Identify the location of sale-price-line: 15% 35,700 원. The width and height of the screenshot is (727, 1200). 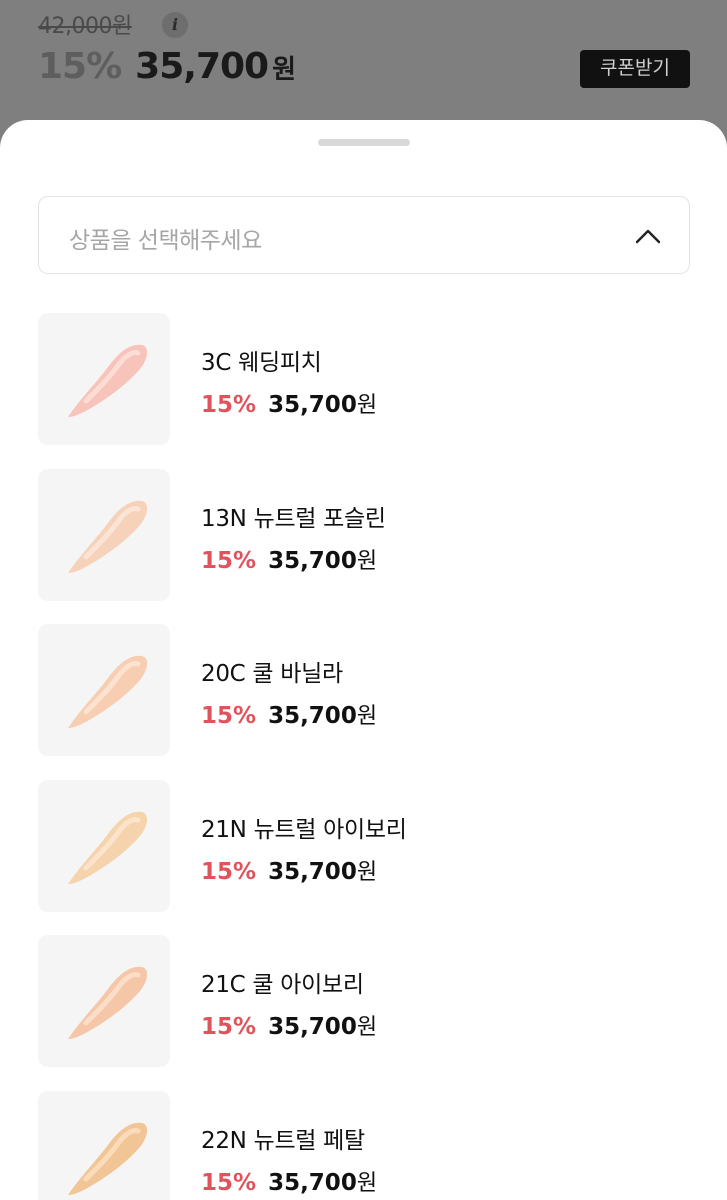
(167, 66).